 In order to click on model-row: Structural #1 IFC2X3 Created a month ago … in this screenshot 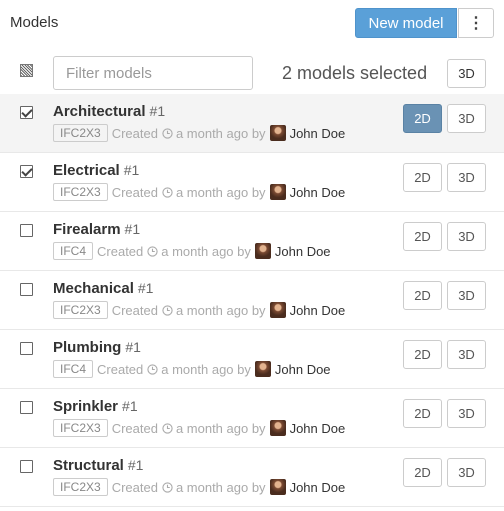, I will do `click(252, 477)`.